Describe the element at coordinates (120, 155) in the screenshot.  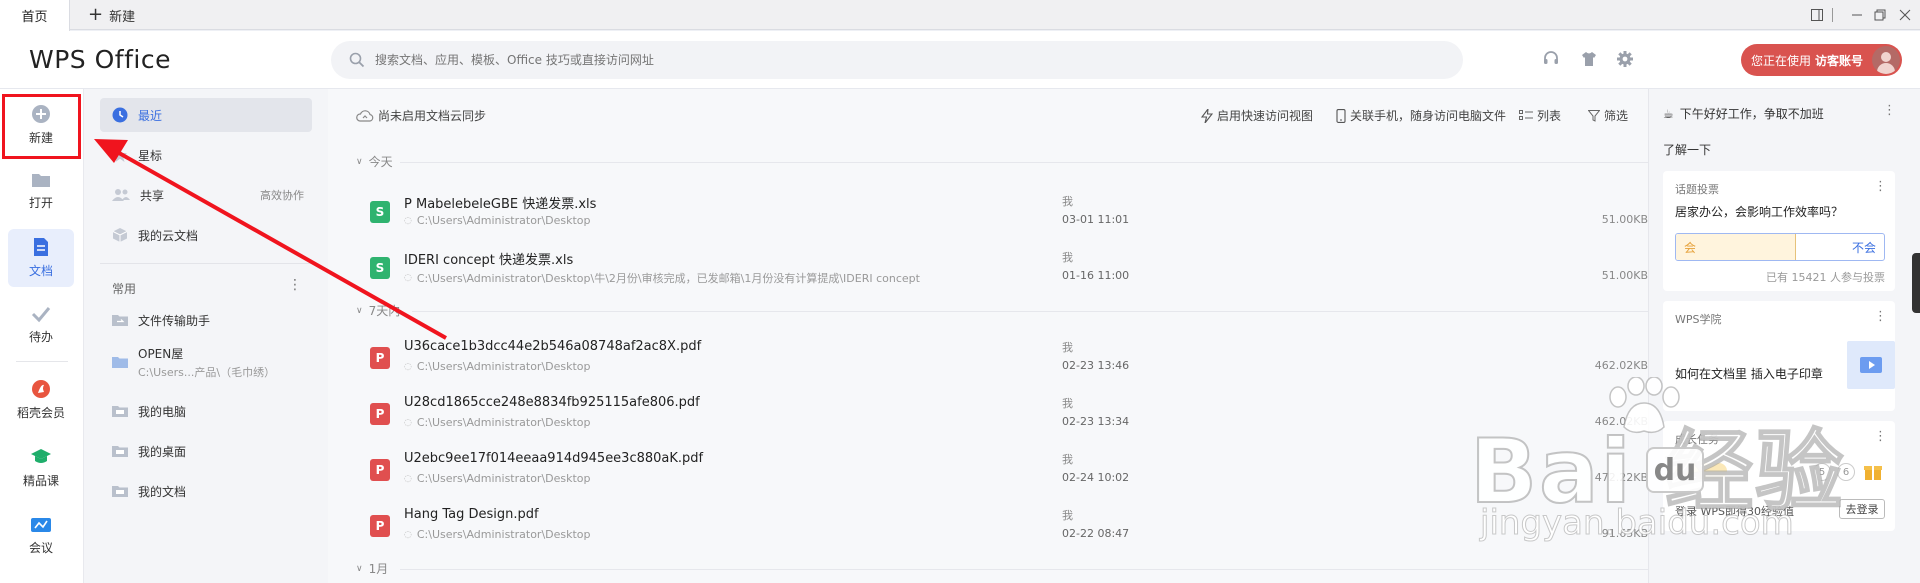
I see `star-icon` at that location.